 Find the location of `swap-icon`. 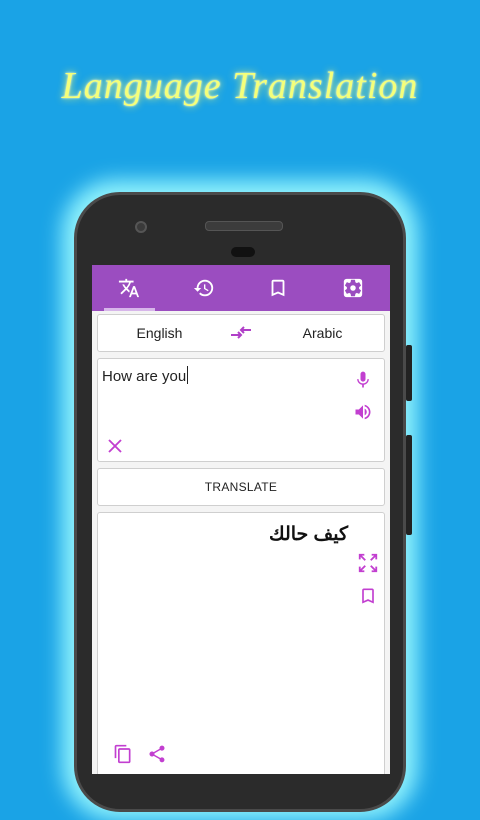

swap-icon is located at coordinates (241, 332).